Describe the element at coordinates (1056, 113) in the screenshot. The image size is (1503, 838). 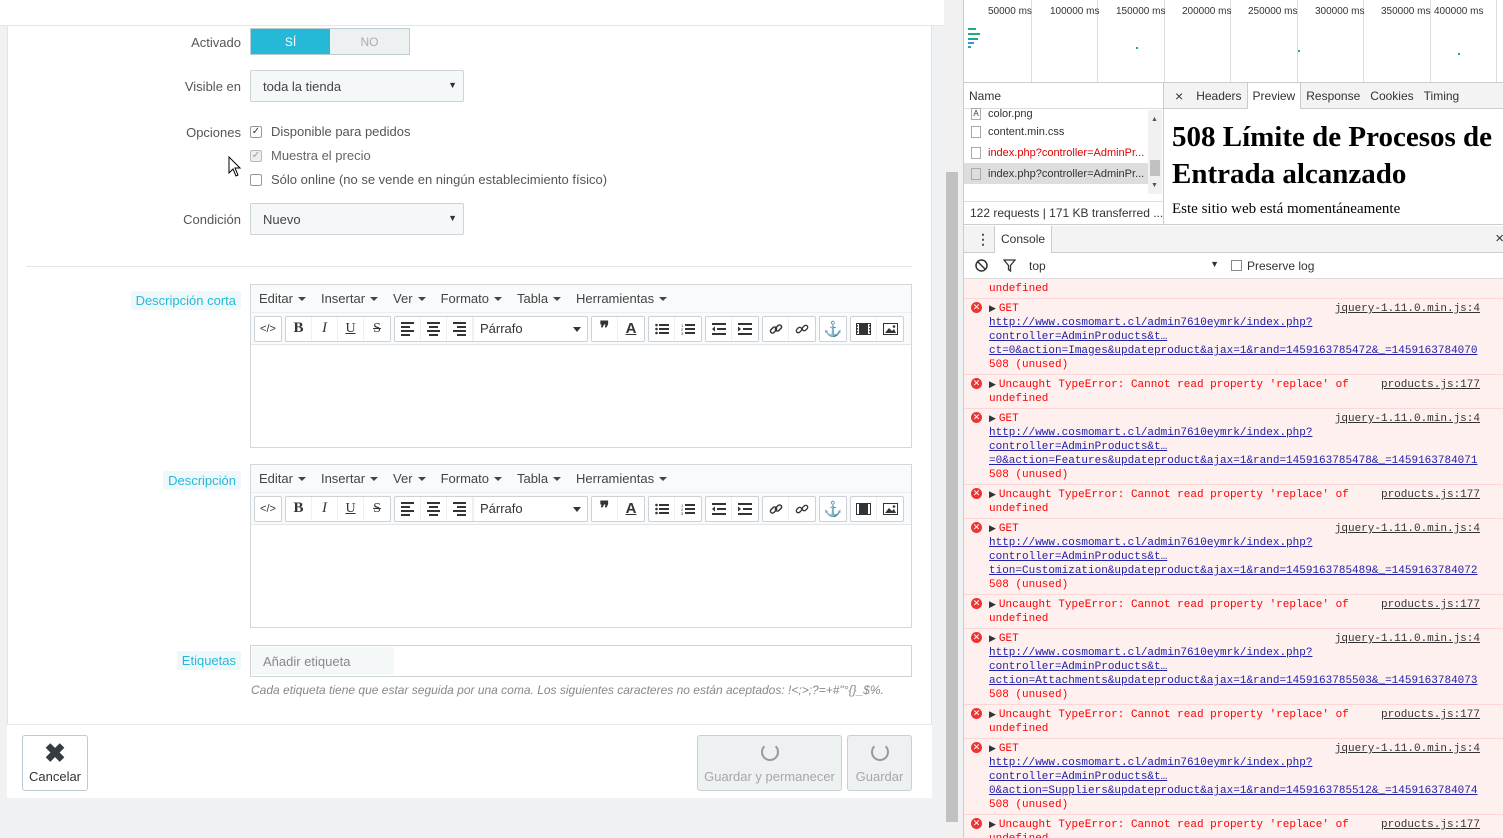
I see `request-row: Acolor.png` at that location.